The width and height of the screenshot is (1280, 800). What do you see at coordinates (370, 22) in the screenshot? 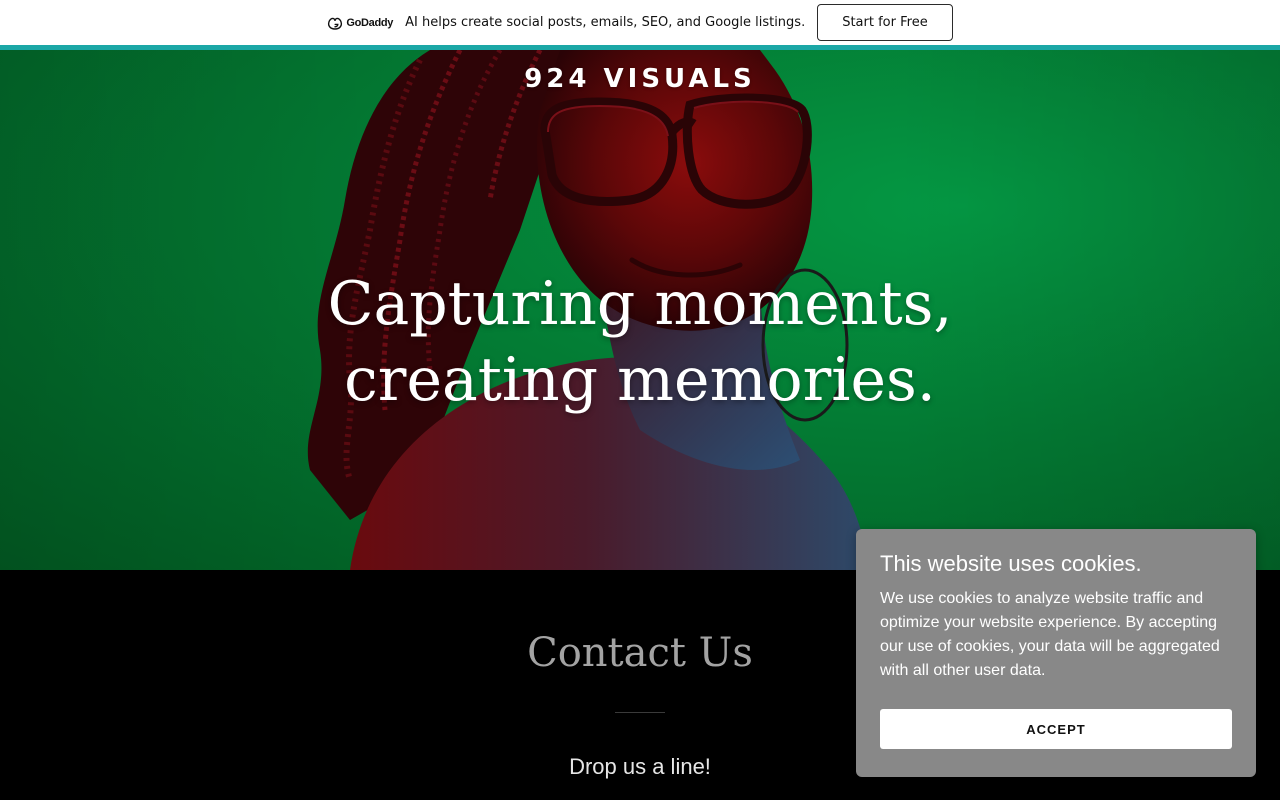
I see `godaddy-wordmark: GoDaddy` at bounding box center [370, 22].